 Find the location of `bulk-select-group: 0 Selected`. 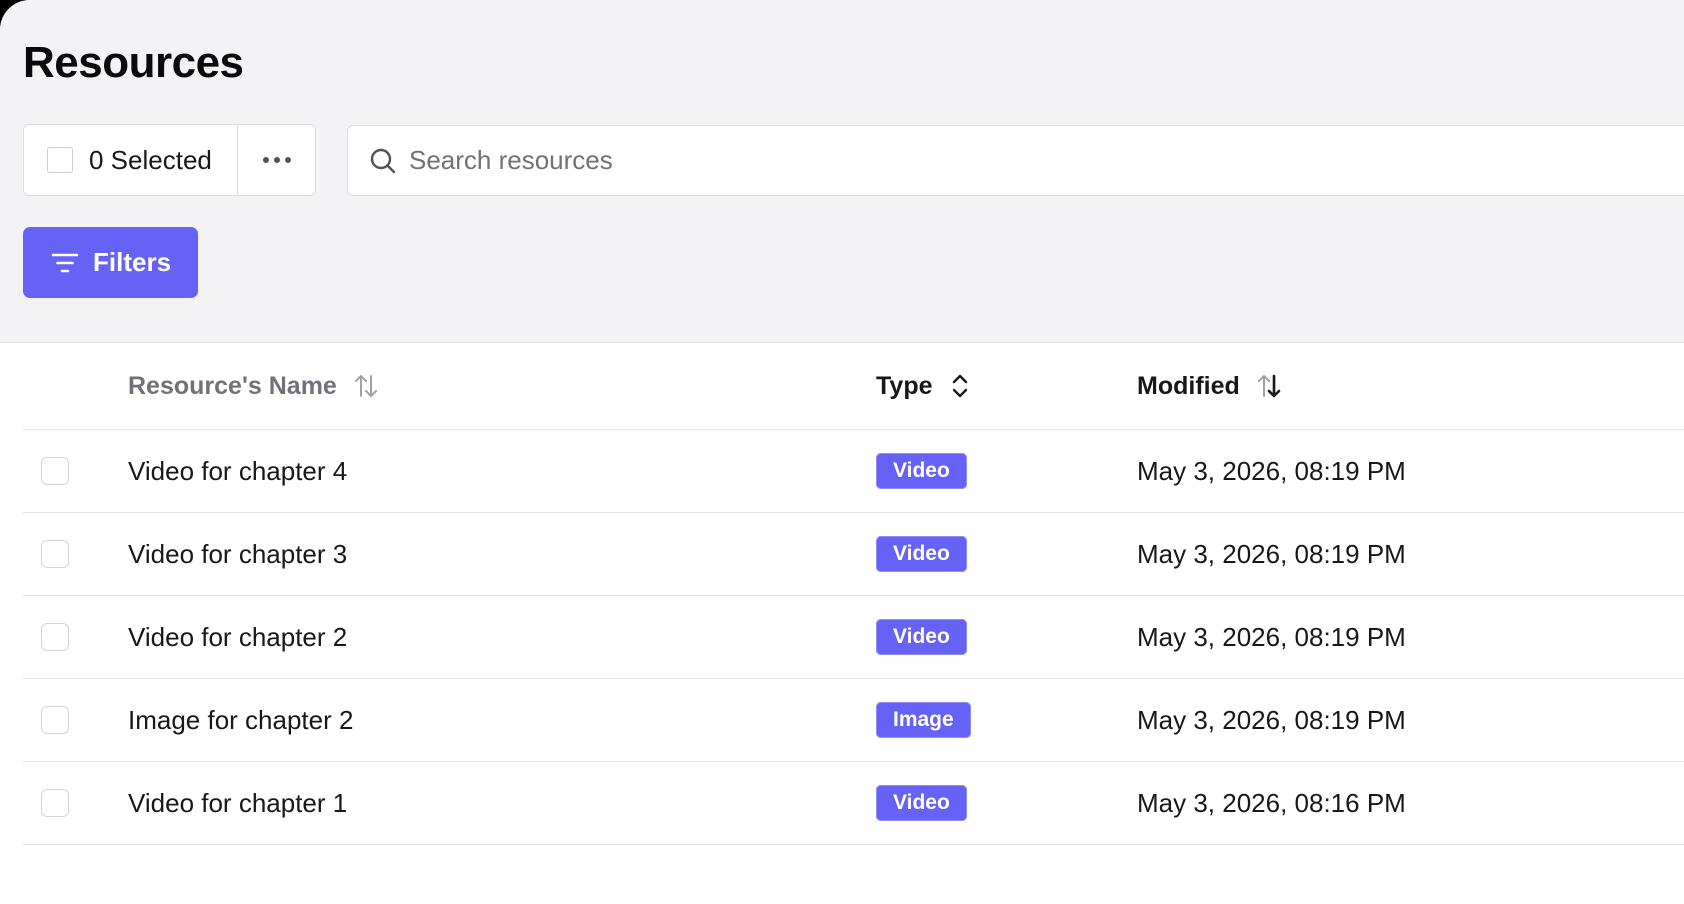

bulk-select-group: 0 Selected is located at coordinates (169, 160).